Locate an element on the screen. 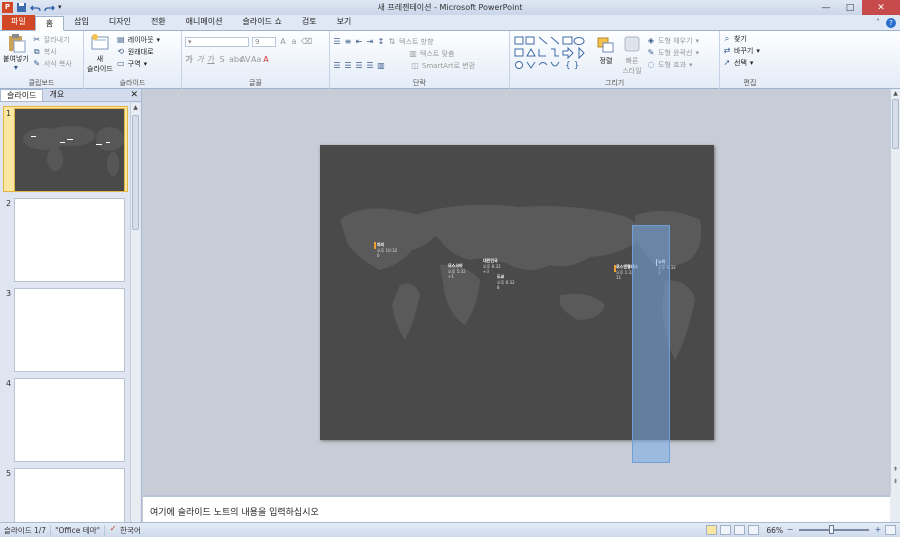 Image resolution: width=900 pixels, height=537 pixels. minimize-ribbon-icon: ˄ is located at coordinates (878, 22).